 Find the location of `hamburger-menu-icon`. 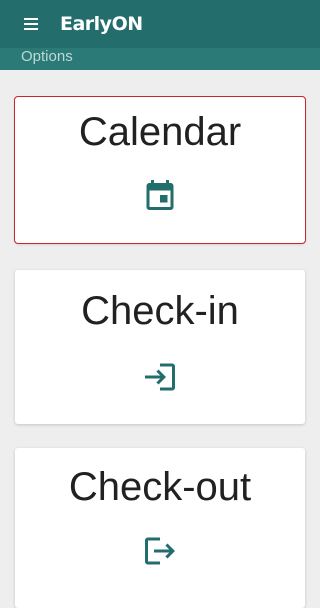

hamburger-menu-icon is located at coordinates (32, 24).